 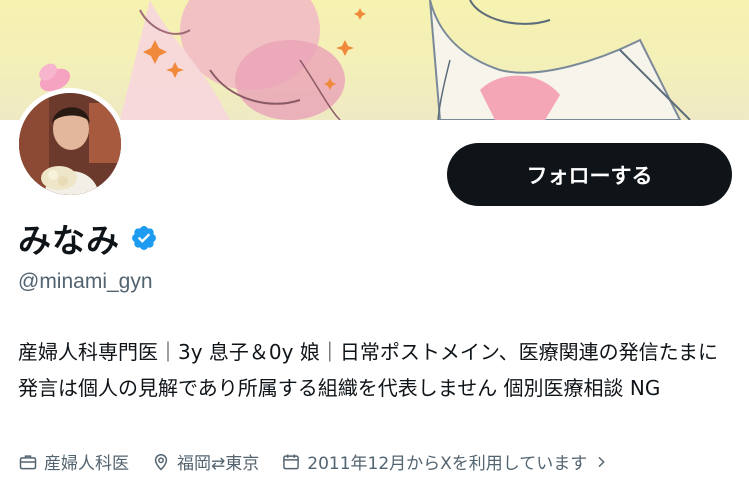 I want to click on calendar-icon, so click(x=291, y=461).